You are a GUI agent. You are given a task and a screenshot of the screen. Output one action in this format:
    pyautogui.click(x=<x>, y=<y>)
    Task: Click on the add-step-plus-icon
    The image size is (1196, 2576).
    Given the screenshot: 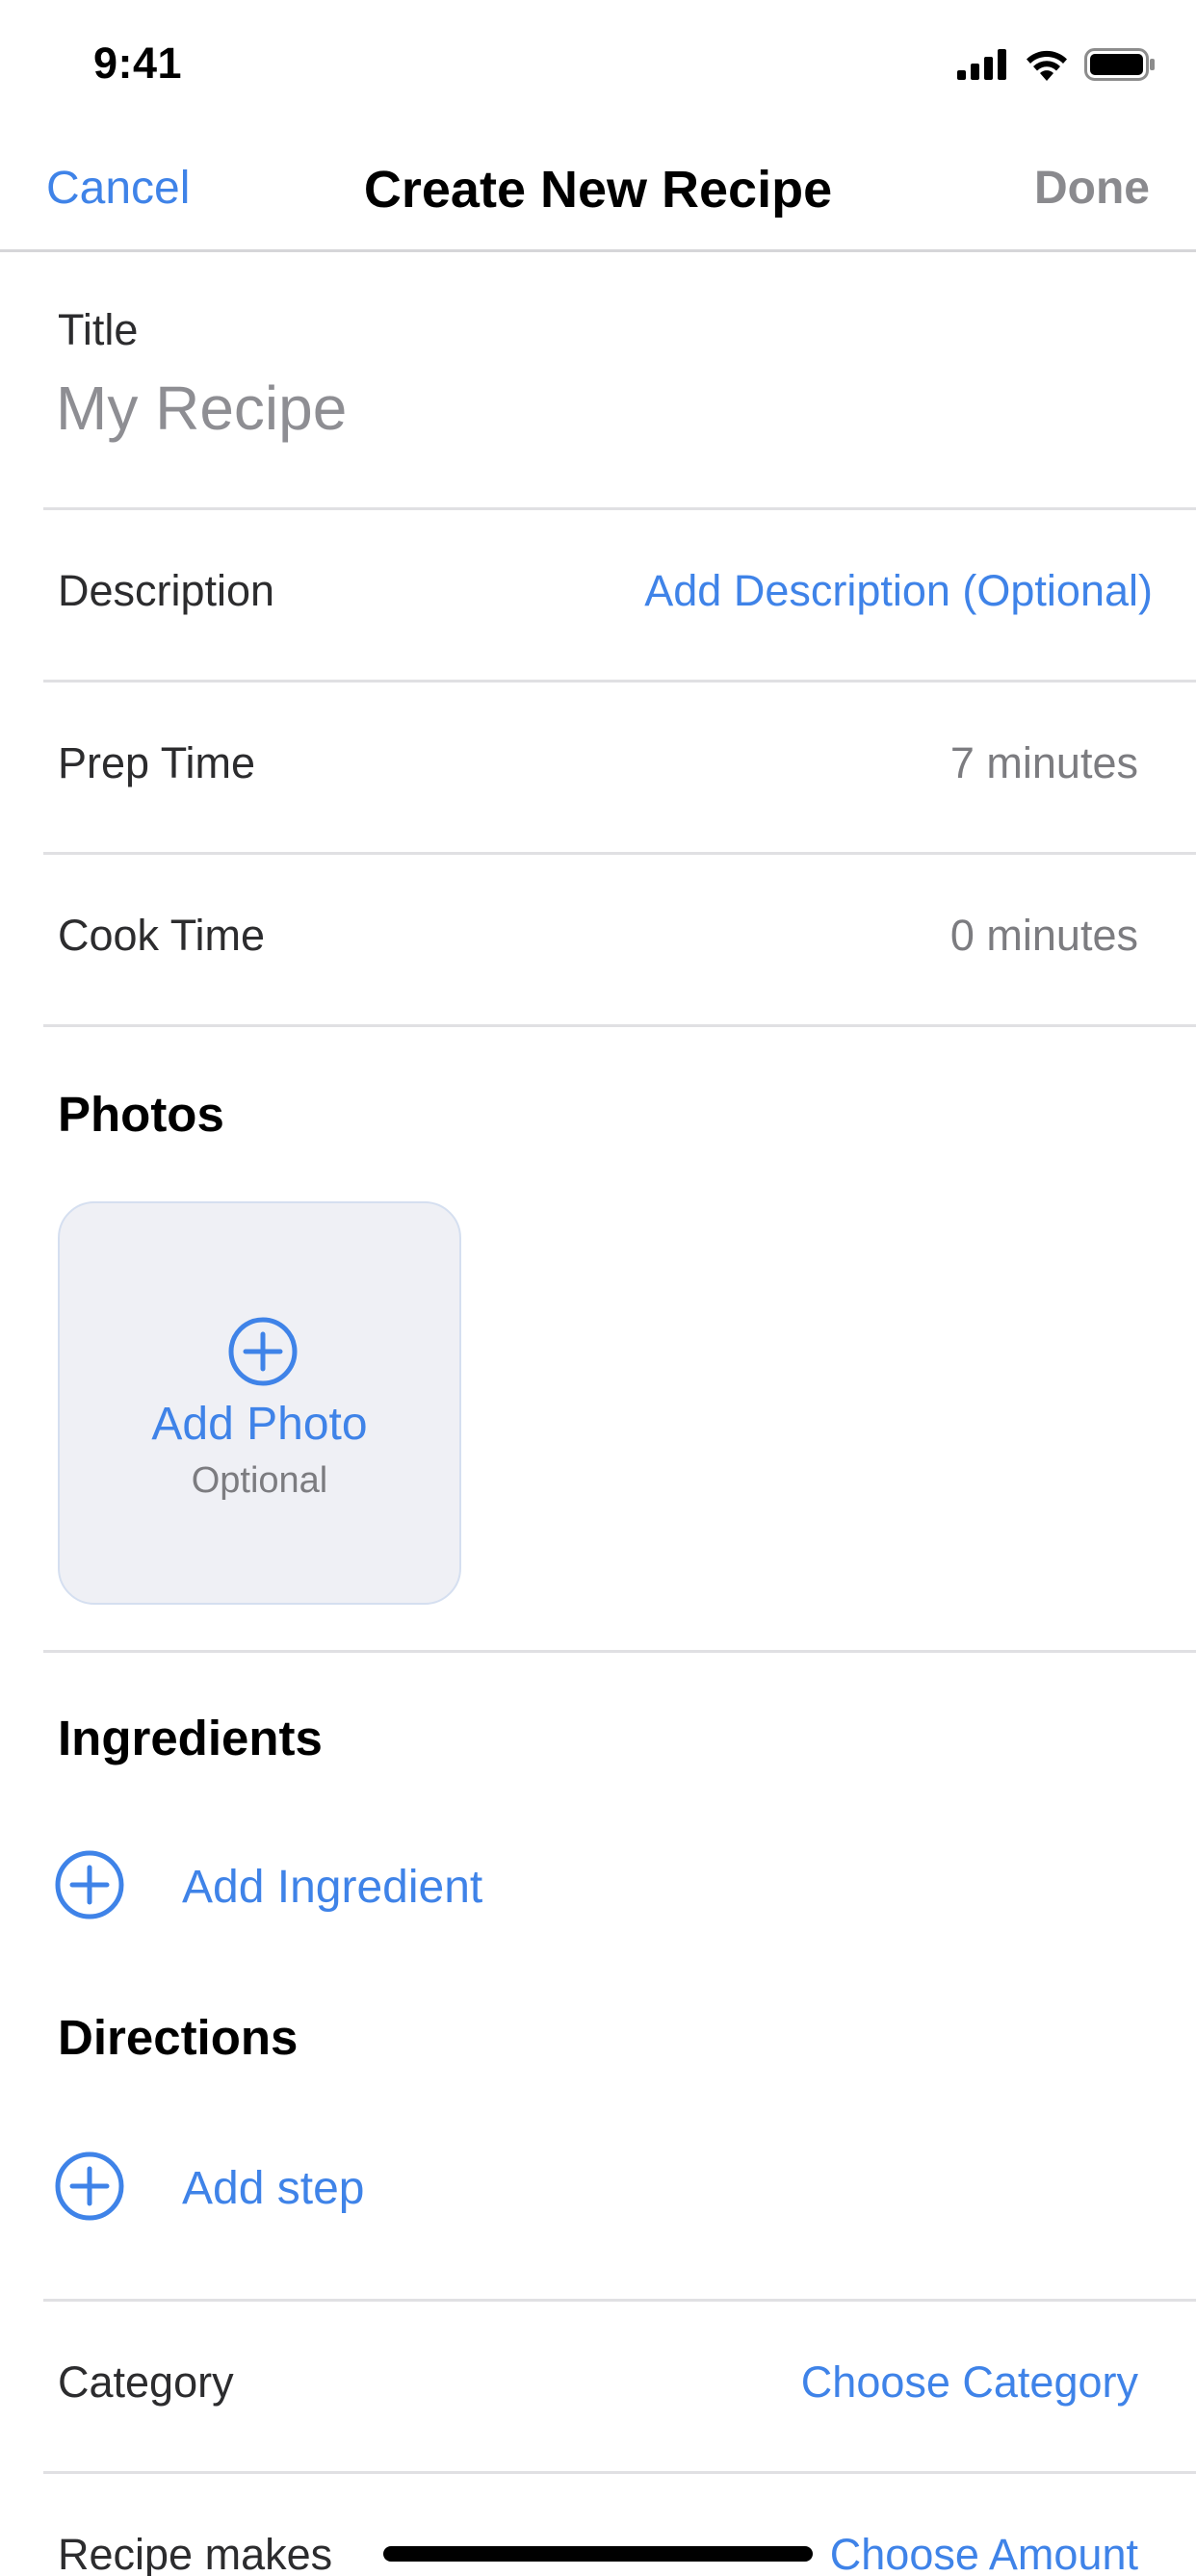 What is the action you would take?
    pyautogui.click(x=89, y=2189)
    